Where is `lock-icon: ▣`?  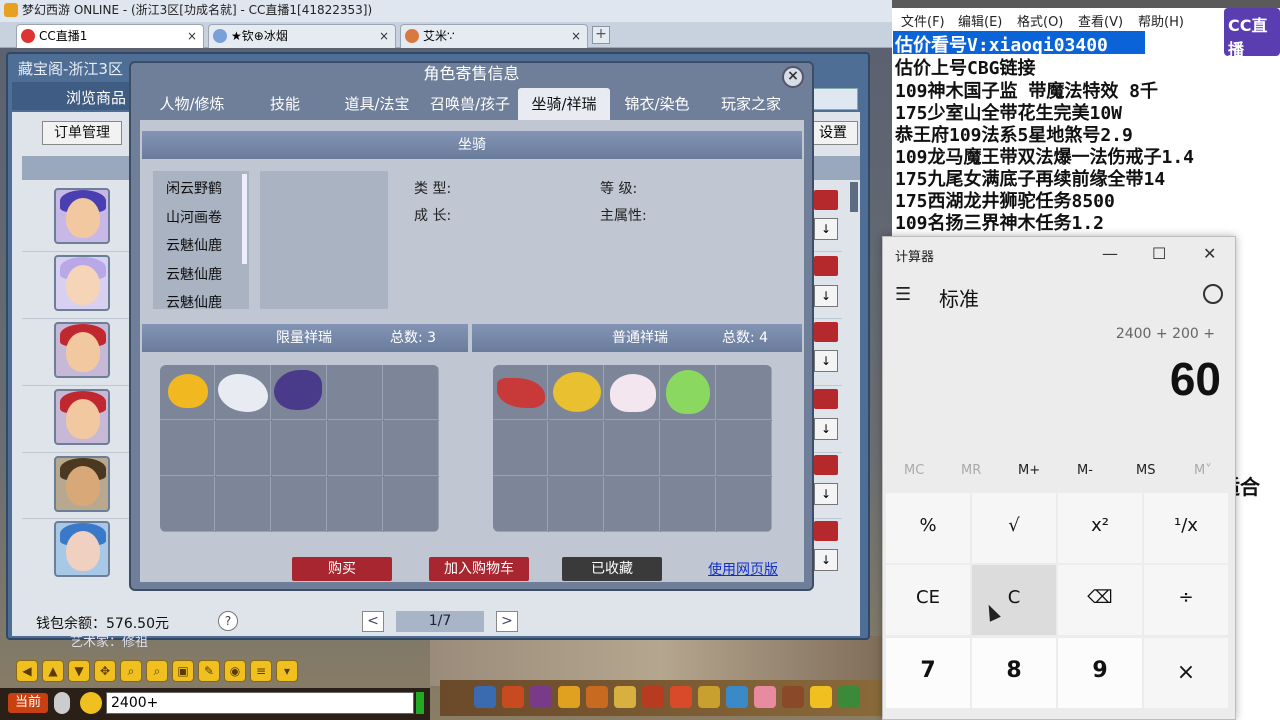 lock-icon: ▣ is located at coordinates (183, 671).